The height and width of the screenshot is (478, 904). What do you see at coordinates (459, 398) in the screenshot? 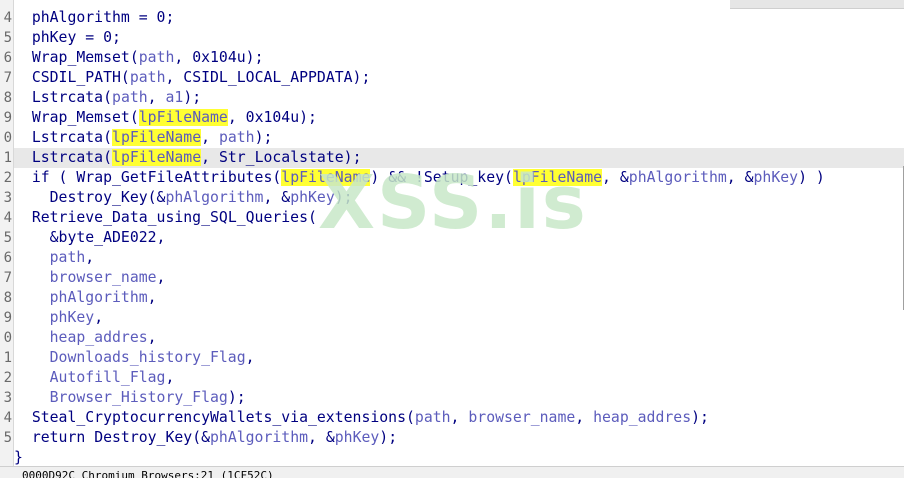
I see `code-line: Browser_History_Flag);` at bounding box center [459, 398].